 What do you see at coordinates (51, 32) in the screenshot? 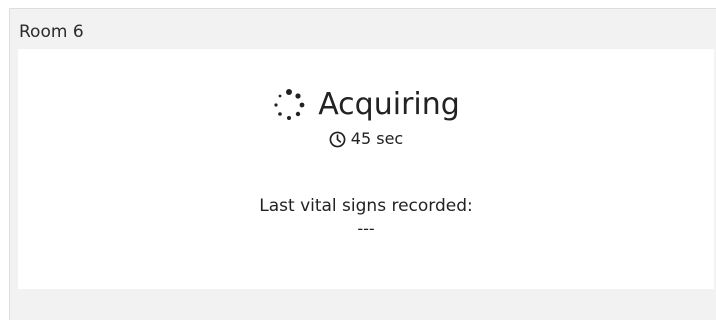
I see `room-title: Room 6` at bounding box center [51, 32].